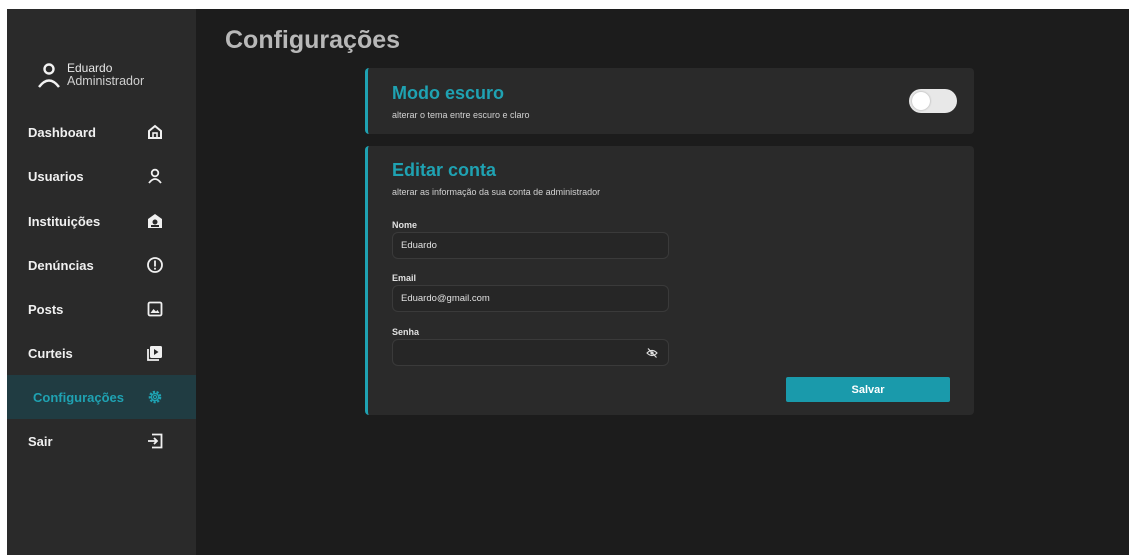  Describe the element at coordinates (101, 353) in the screenshot. I see `nav-item-curteis: Curteis` at that location.